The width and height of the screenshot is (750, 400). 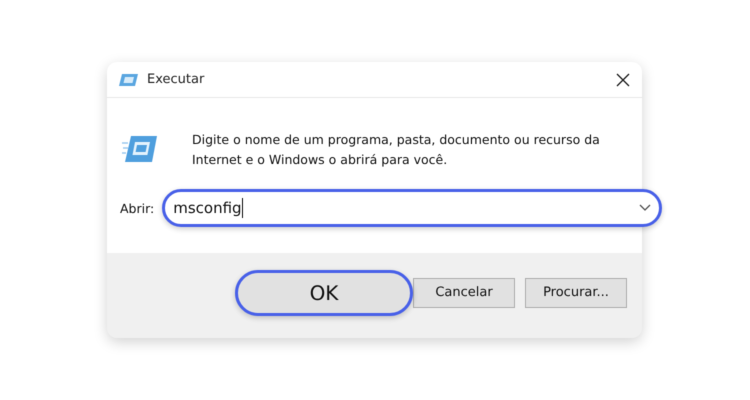 What do you see at coordinates (396, 150) in the screenshot?
I see `description-text: Digite o nome de um programa, pasta, documento ou recurso da Internet e o Windows o abrirá para você.` at bounding box center [396, 150].